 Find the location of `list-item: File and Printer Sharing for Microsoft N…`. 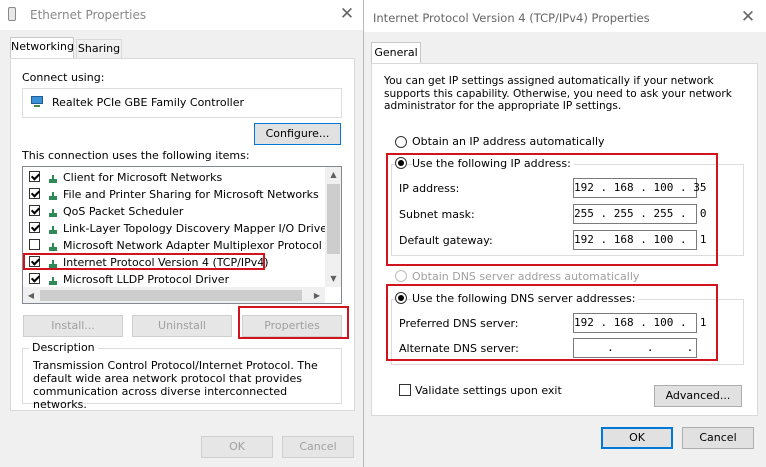

list-item: File and Printer Sharing for Microsoft N… is located at coordinates (173, 194).